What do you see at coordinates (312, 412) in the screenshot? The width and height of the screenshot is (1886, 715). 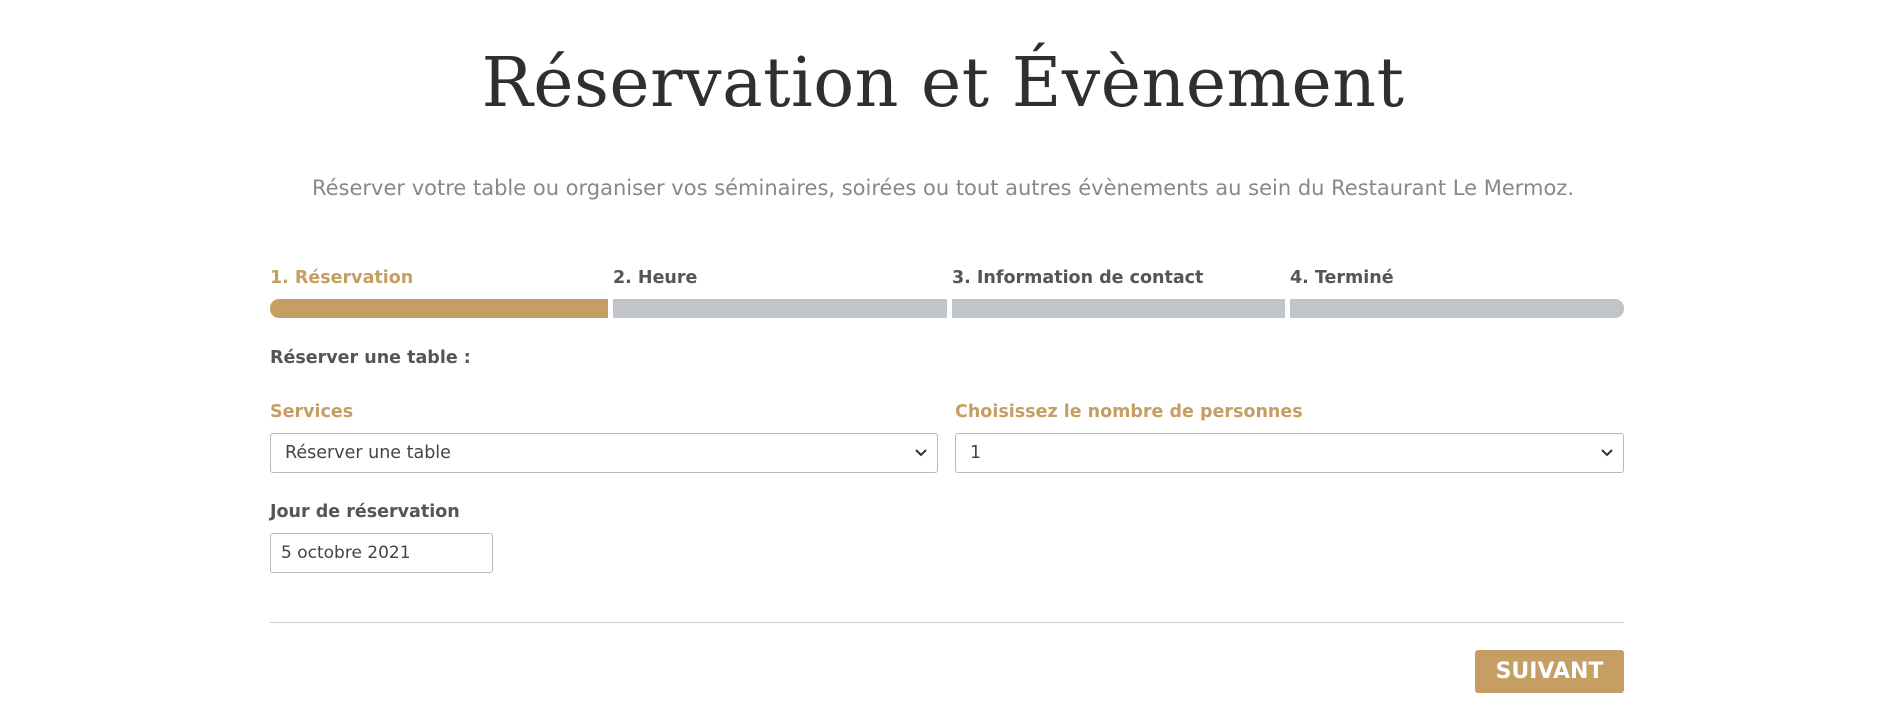 I see `services-label: Services` at bounding box center [312, 412].